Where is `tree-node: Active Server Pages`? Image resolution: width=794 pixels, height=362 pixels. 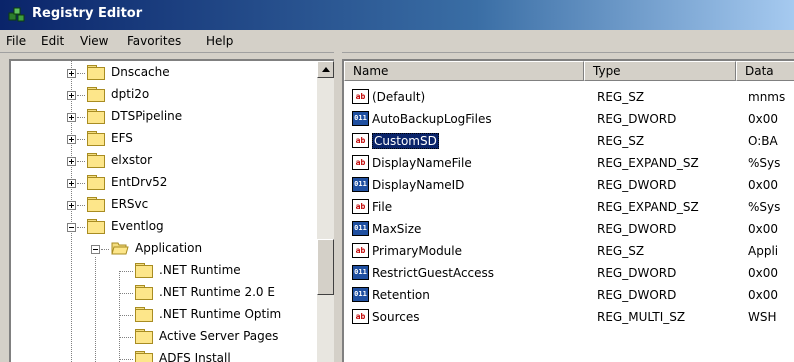
tree-node: Active Server Pages is located at coordinates (161, 337).